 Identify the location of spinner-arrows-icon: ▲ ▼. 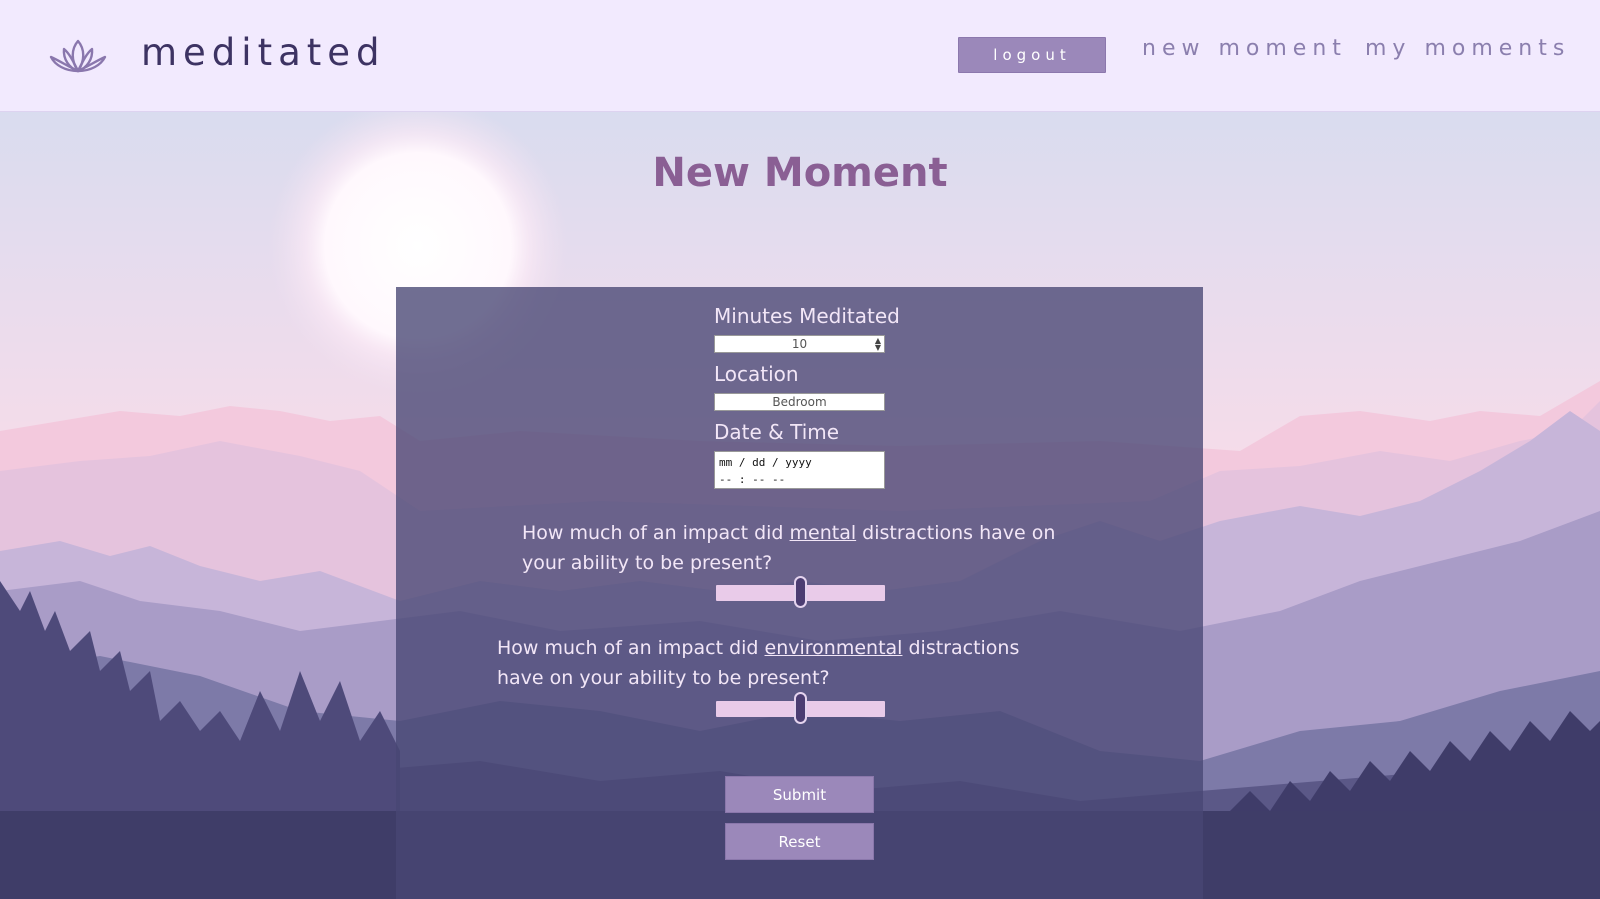
(878, 344).